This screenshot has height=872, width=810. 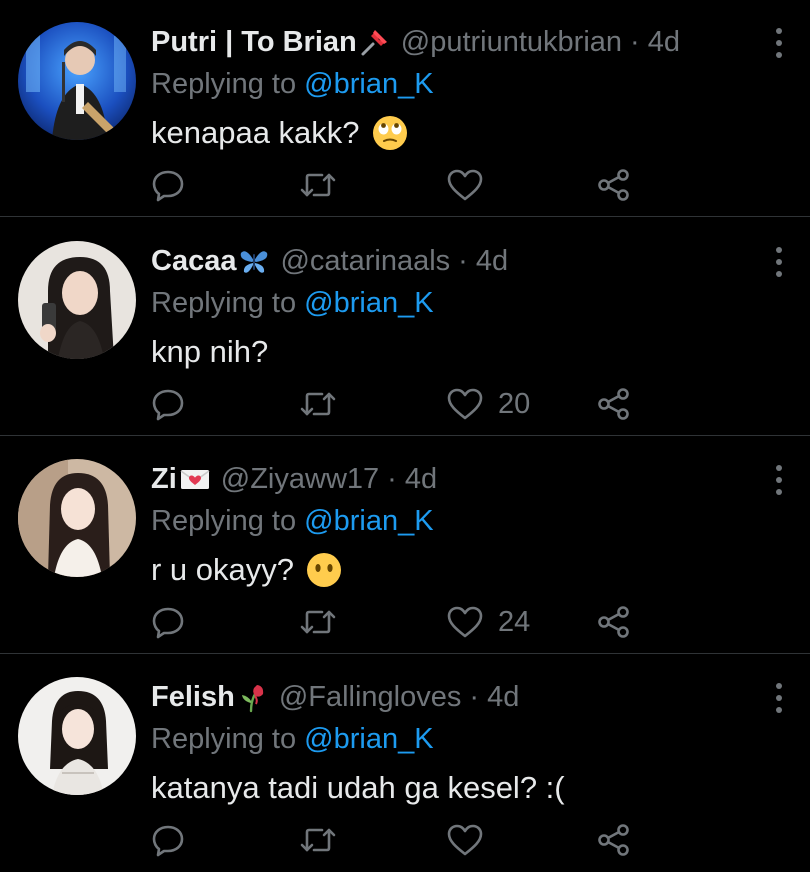 I want to click on tweet-header: Felish @Fallingloves · 4d, so click(x=335, y=697).